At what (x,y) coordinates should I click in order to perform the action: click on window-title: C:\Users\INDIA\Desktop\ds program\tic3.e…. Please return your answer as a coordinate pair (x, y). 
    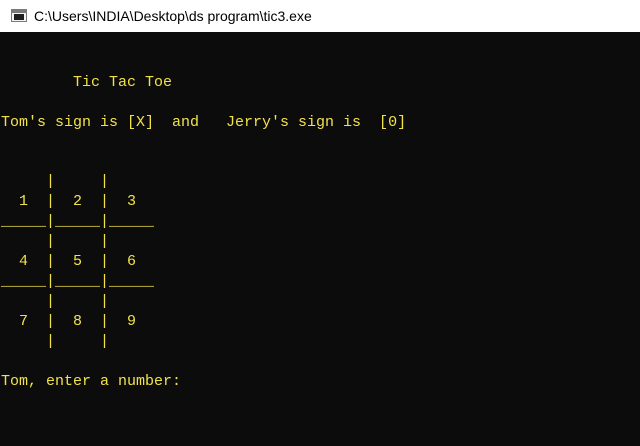
    Looking at the image, I should click on (173, 16).